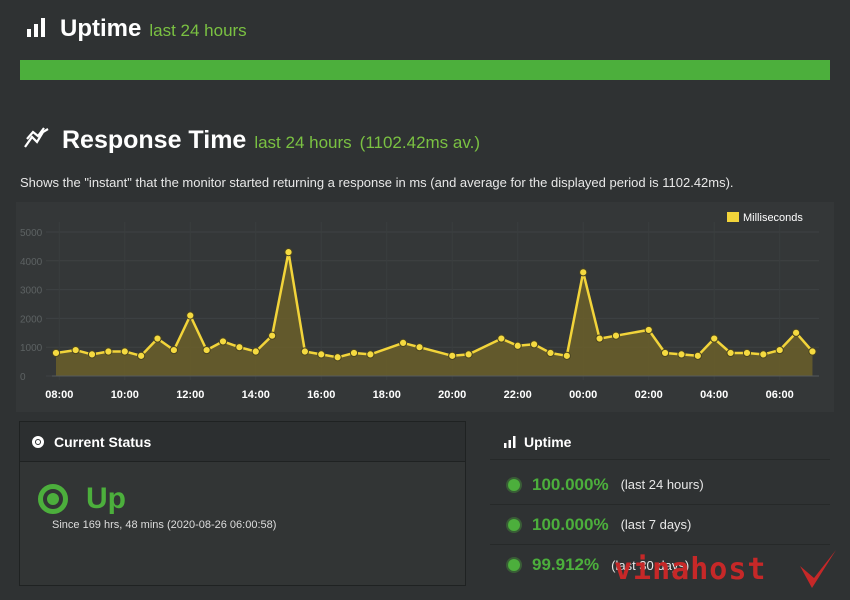 The height and width of the screenshot is (600, 850). I want to click on x-tick-label: 00:00, so click(583, 395).